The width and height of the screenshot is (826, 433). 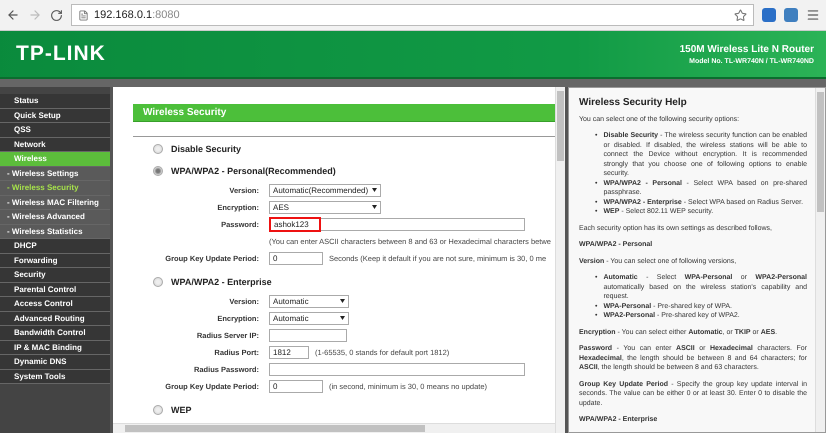 What do you see at coordinates (55, 188) in the screenshot?
I see `sidebar-submenu-item: - Wireless Security` at bounding box center [55, 188].